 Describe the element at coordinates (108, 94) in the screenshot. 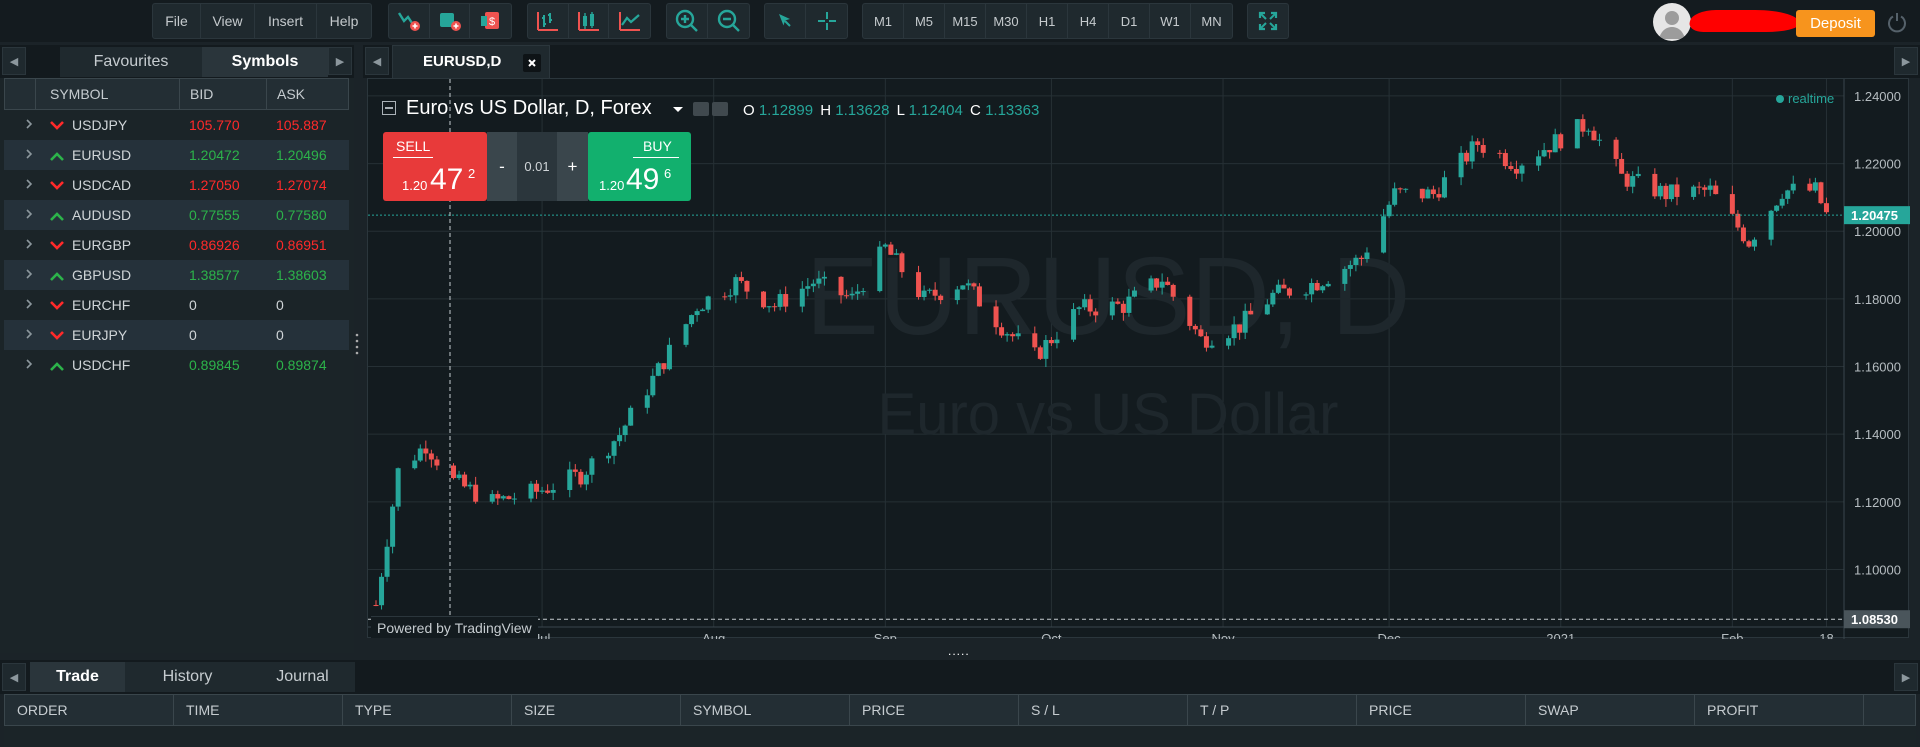

I see `column-header-symbol: SYMBOL` at that location.